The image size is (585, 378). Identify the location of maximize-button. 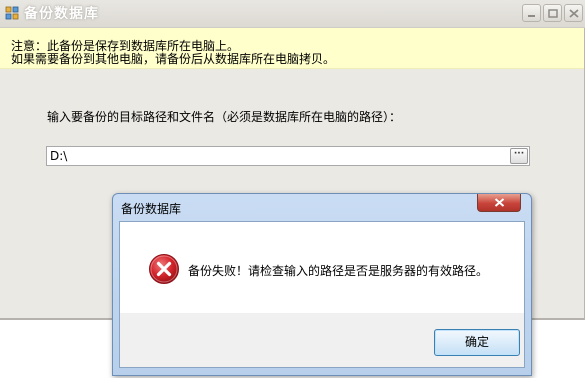
(552, 13).